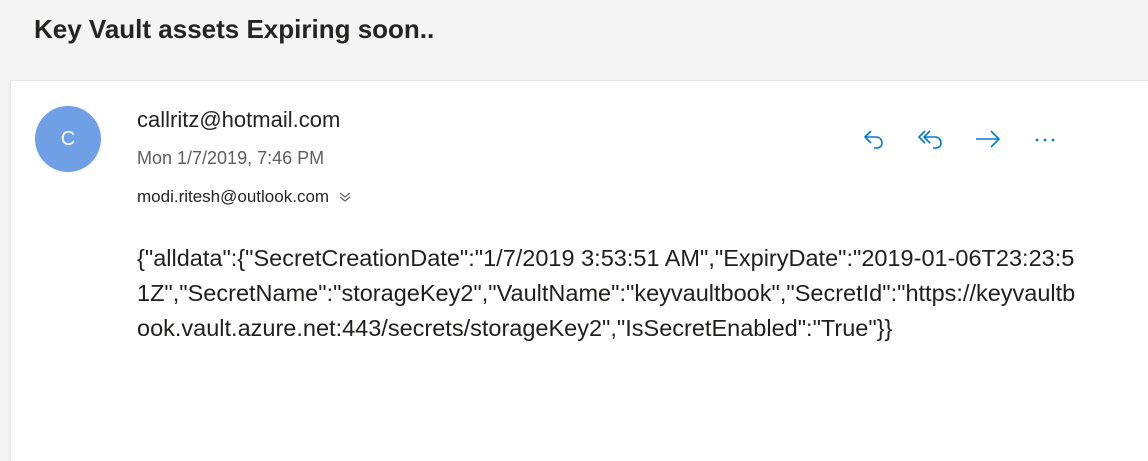  I want to click on message-actions, so click(959, 141).